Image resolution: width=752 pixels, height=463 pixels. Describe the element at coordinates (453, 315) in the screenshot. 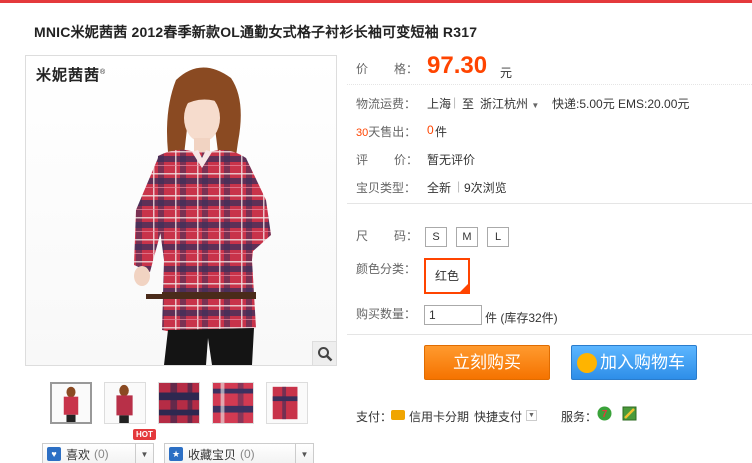

I see `quantity-input` at that location.